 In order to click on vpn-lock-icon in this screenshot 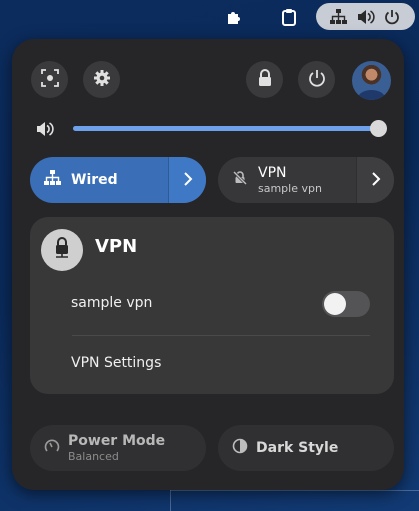, I will do `click(62, 250)`.